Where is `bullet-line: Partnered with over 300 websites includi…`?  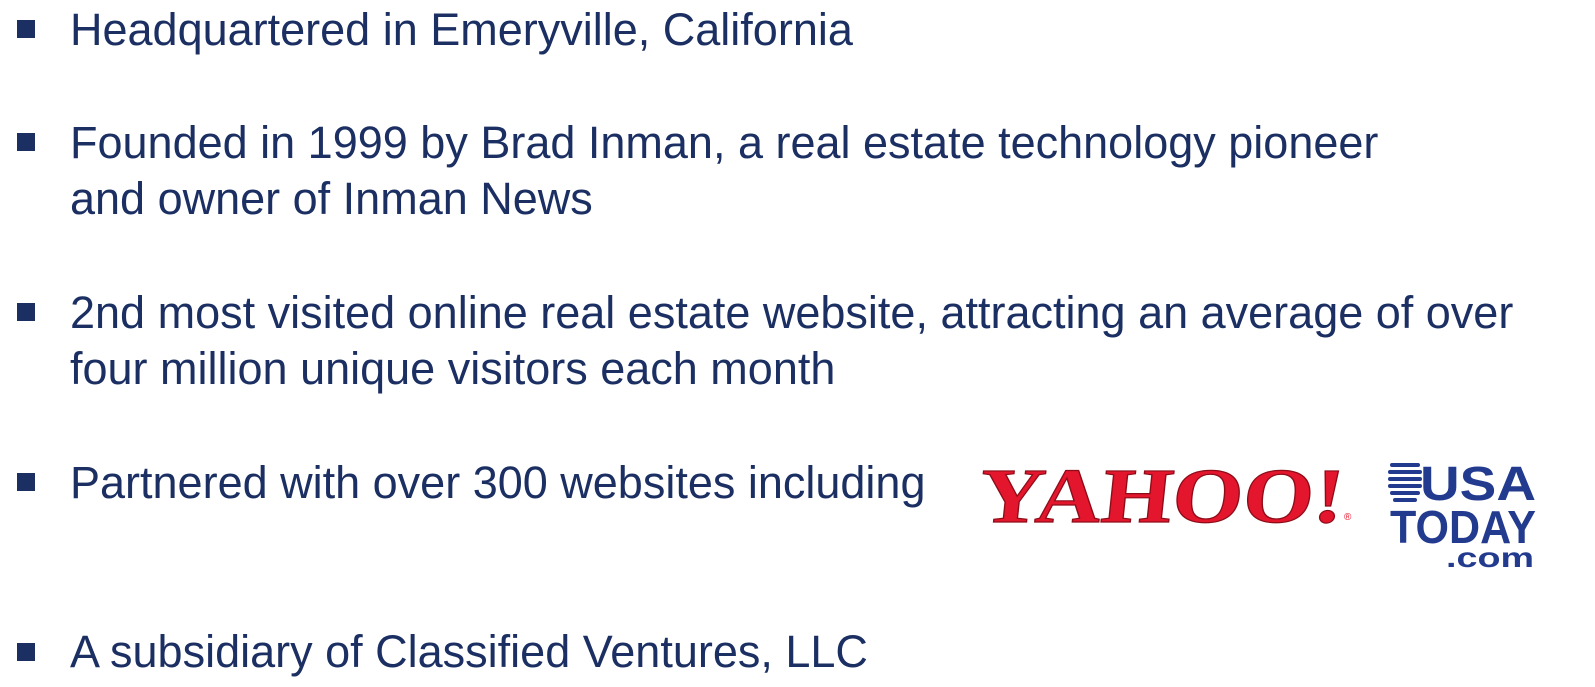 bullet-line: Partnered with over 300 websites includi… is located at coordinates (498, 482).